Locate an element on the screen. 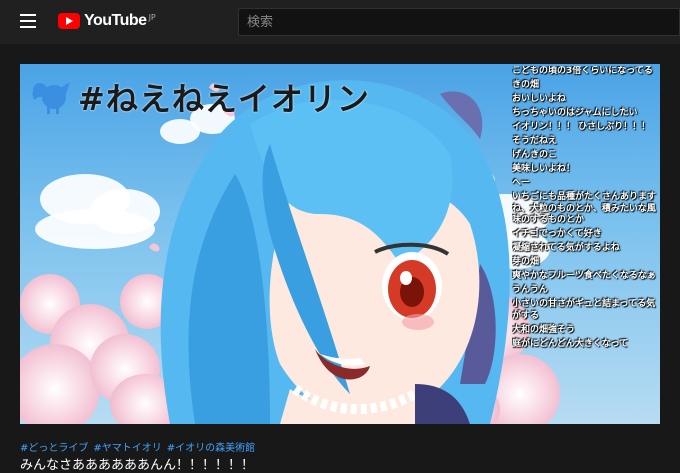 This screenshot has width=680, height=473. hashtag-link: #イオリの森美術館 is located at coordinates (211, 448).